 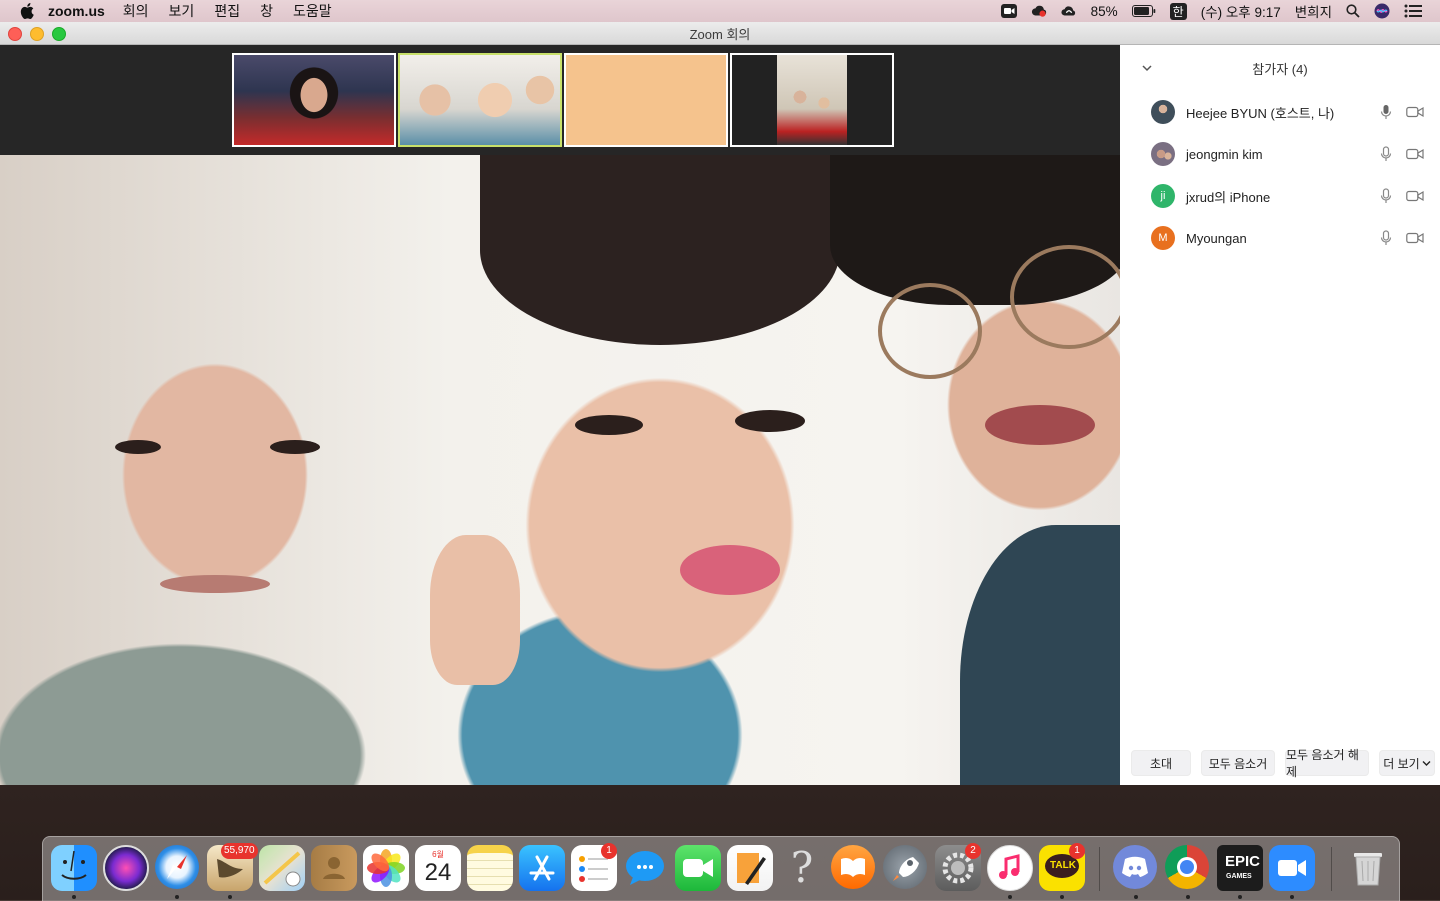 What do you see at coordinates (480, 100) in the screenshot?
I see `participant-thumbnail-video-active` at bounding box center [480, 100].